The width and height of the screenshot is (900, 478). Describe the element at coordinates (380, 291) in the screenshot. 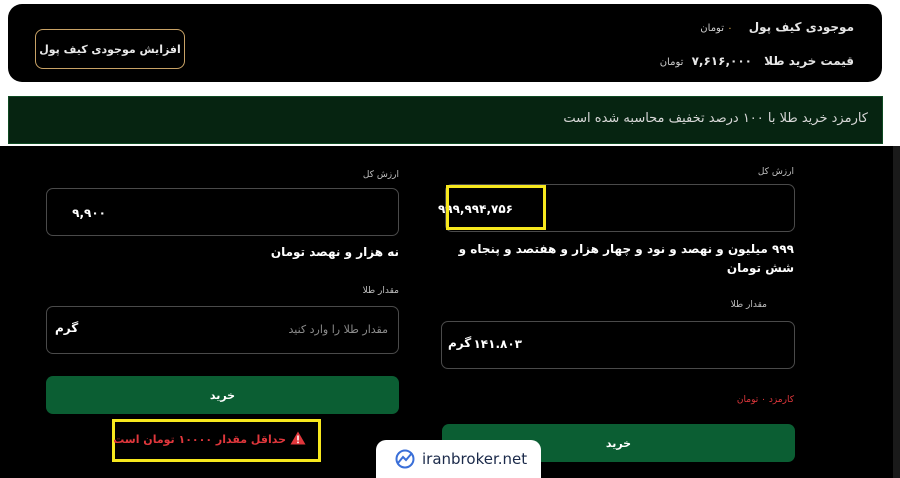

I see `left-gold-amount-label: مقدار طلا` at that location.